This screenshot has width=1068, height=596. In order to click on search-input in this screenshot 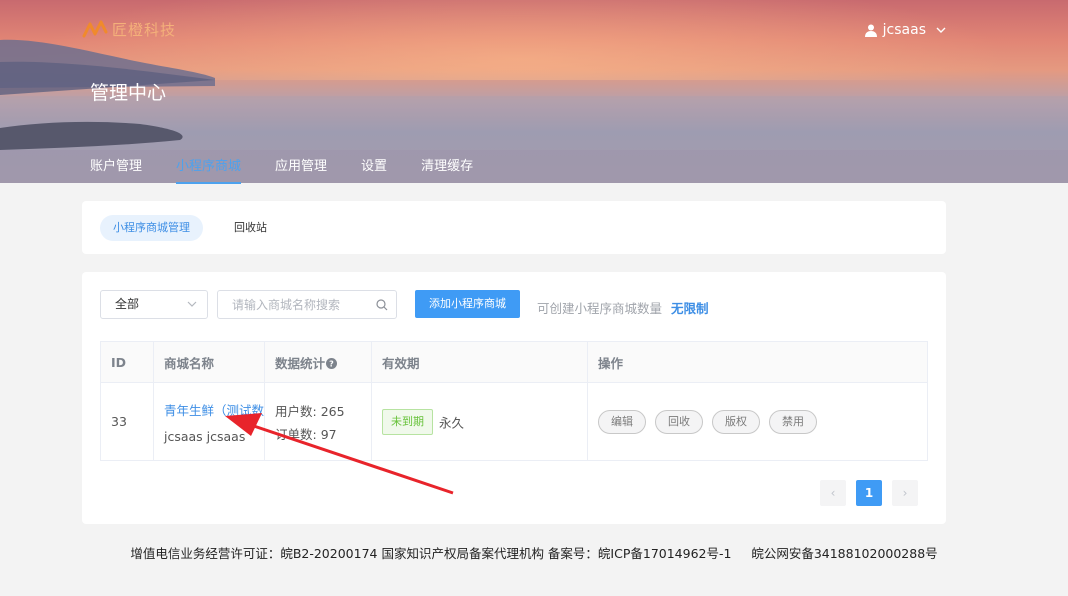, I will do `click(293, 304)`.